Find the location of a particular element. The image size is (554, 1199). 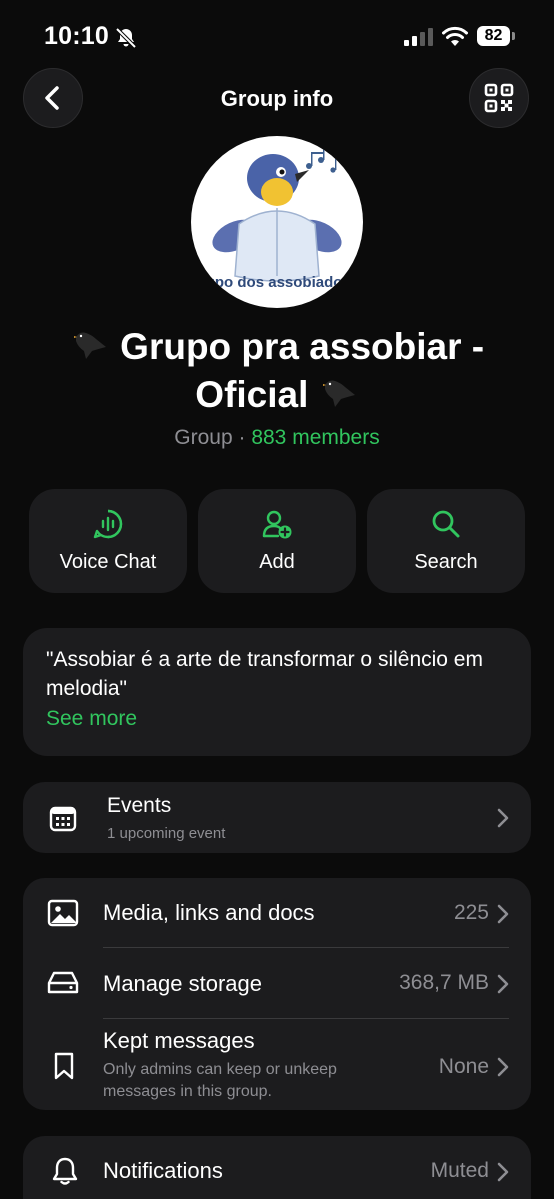

group-avatar: upo dos assobiador is located at coordinates (277, 222).